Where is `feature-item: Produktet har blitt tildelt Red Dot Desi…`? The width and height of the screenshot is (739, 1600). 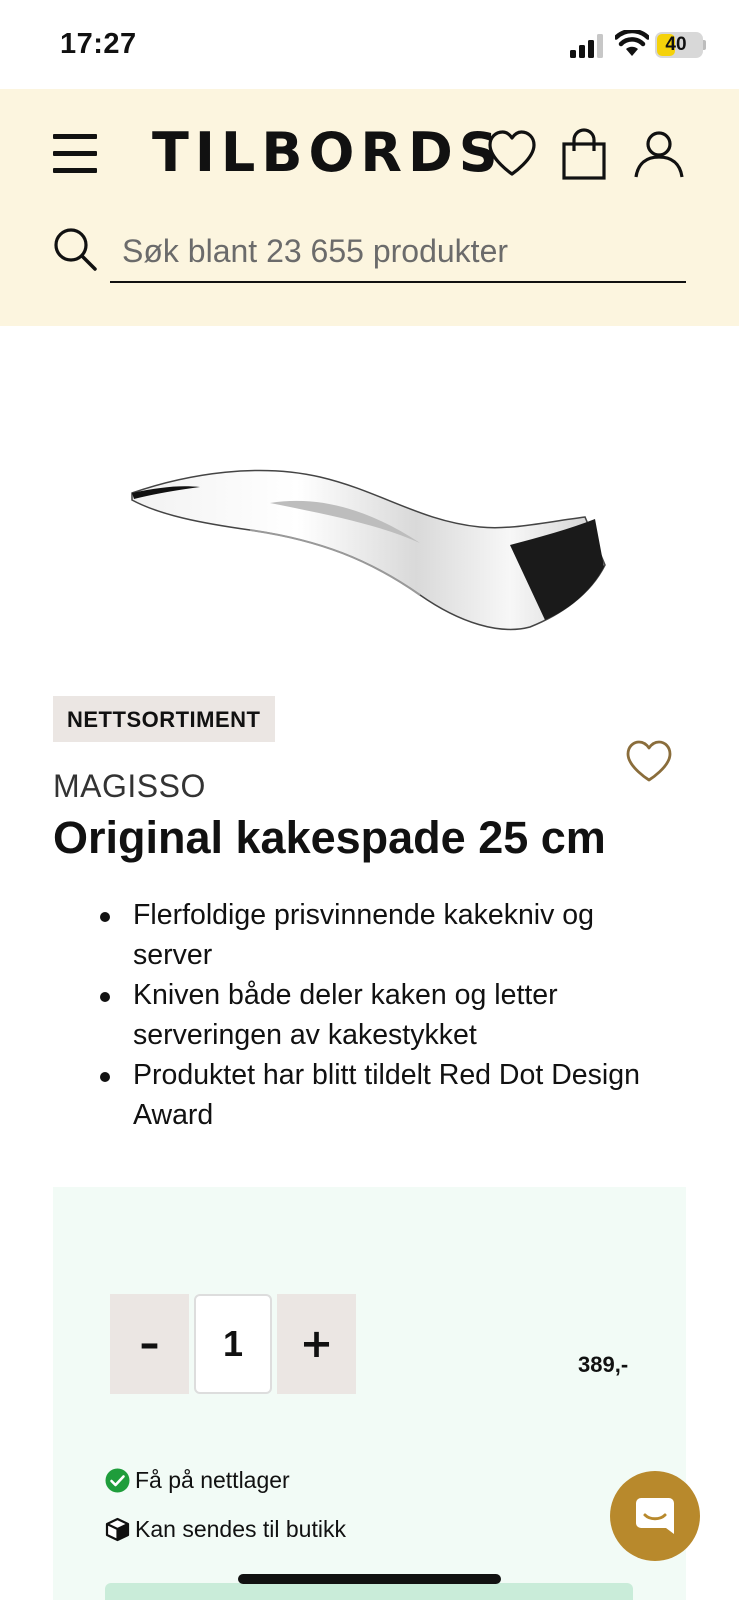 feature-item: Produktet har blitt tildelt Red Dot Desi… is located at coordinates (376, 1095).